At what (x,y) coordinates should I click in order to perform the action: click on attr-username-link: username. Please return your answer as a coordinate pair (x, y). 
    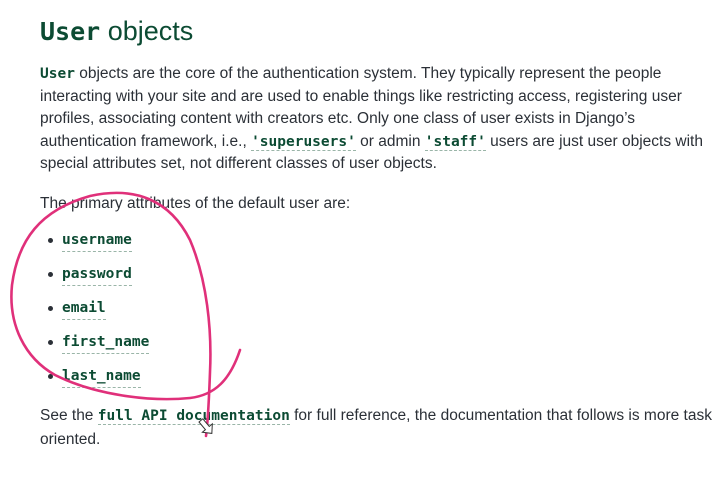
    Looking at the image, I should click on (97, 240).